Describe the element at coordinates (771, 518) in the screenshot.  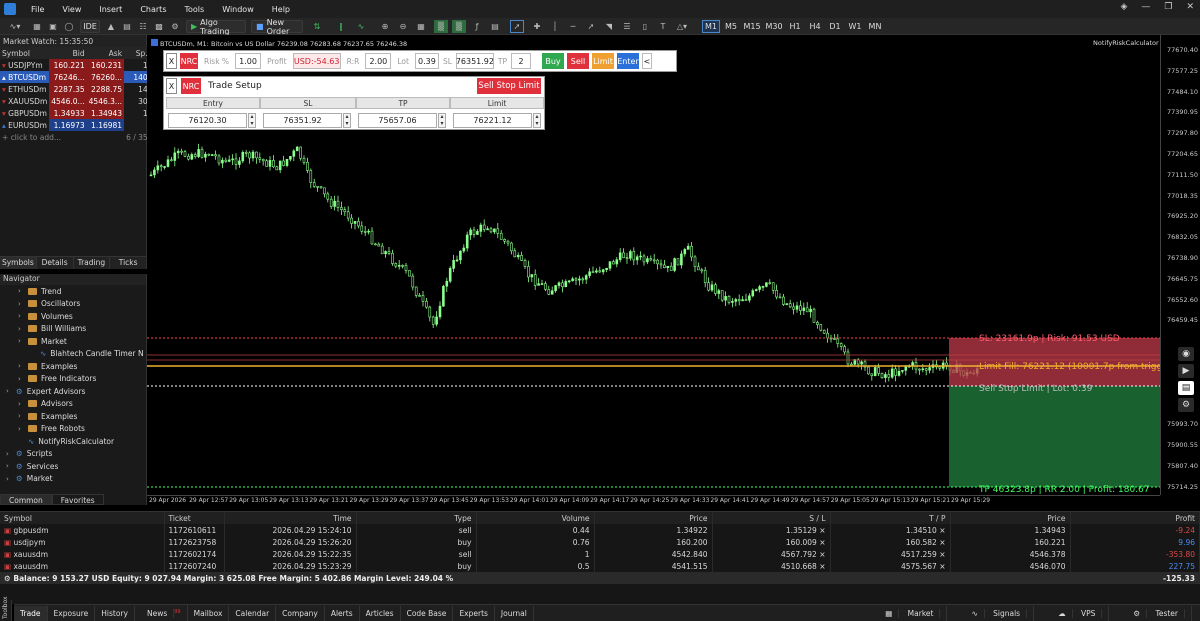
I see `col-sl: S / L` at that location.